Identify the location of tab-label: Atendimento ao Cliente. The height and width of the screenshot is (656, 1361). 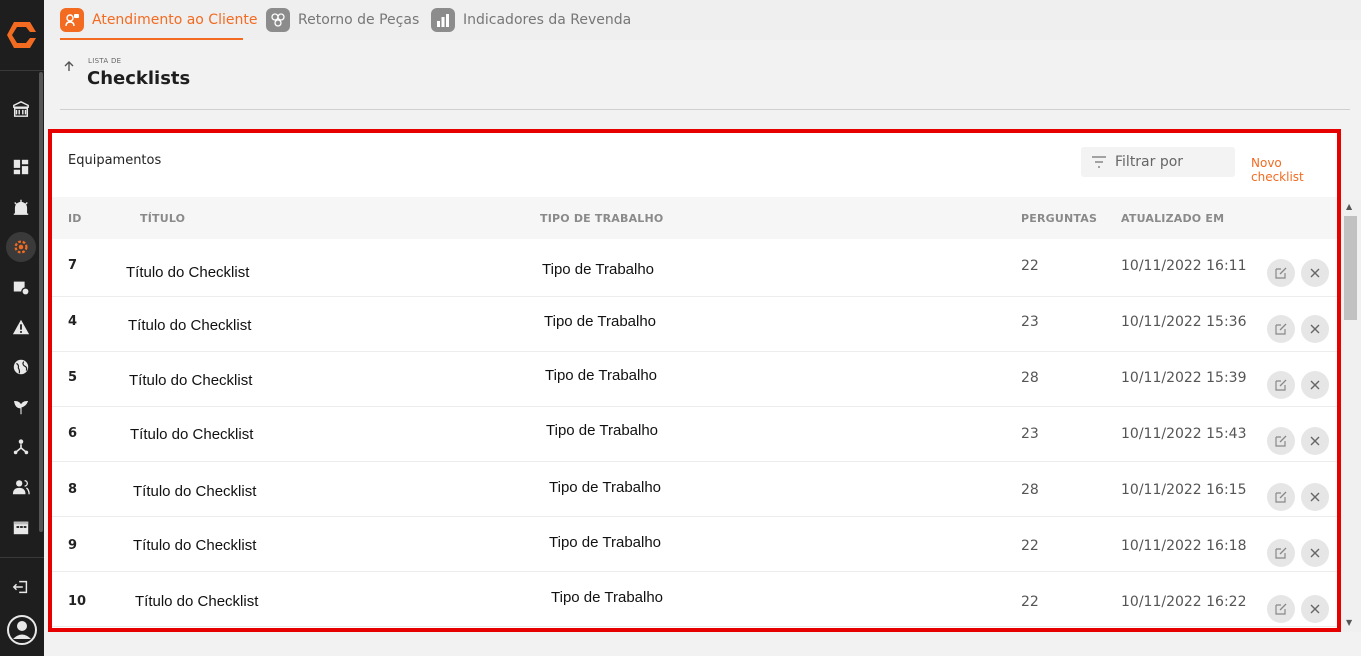
(175, 20).